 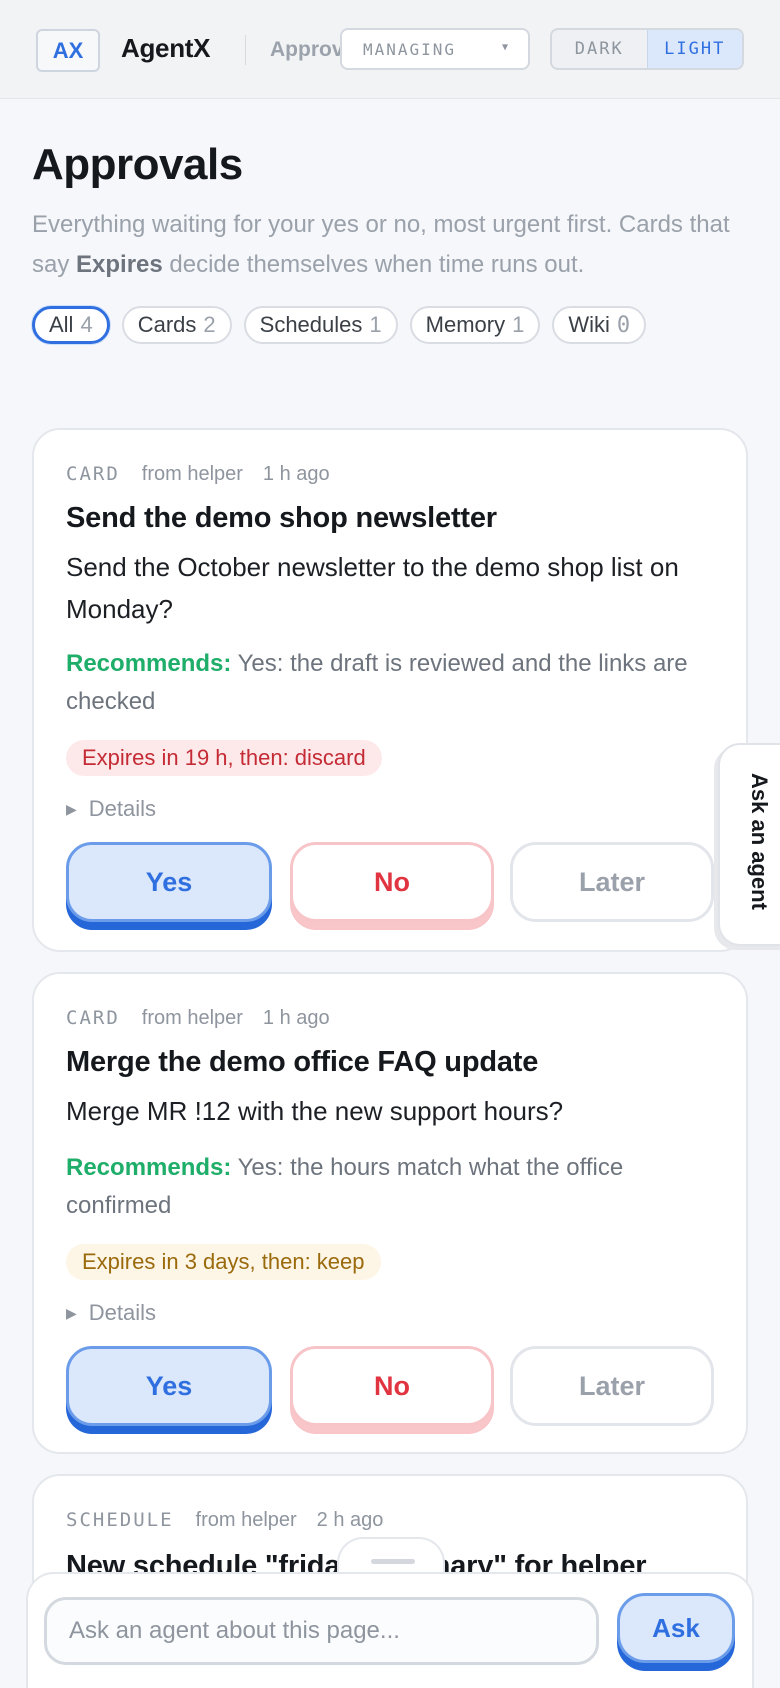 I want to click on chip-count: 2, so click(x=209, y=324).